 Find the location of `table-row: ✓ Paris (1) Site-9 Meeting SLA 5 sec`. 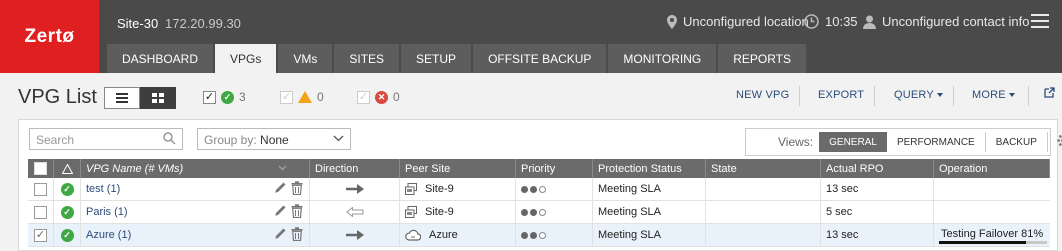

table-row: ✓ Paris (1) Site-9 Meeting SLA 5 sec is located at coordinates (539, 212).